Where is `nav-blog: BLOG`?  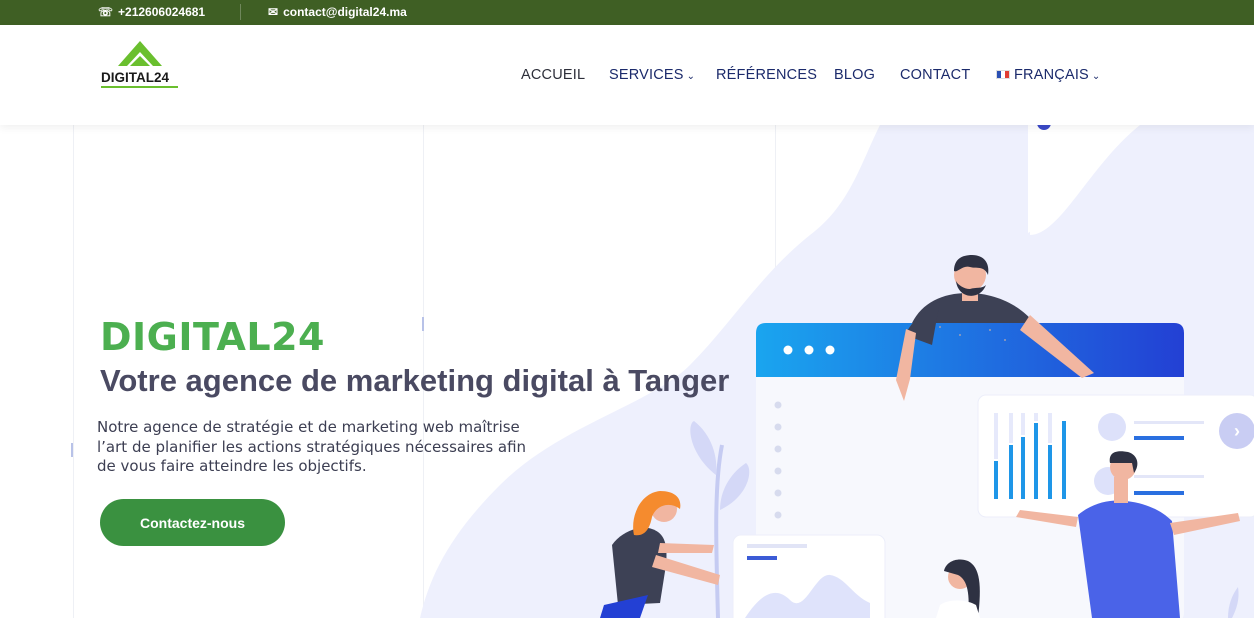 nav-blog: BLOG is located at coordinates (854, 75).